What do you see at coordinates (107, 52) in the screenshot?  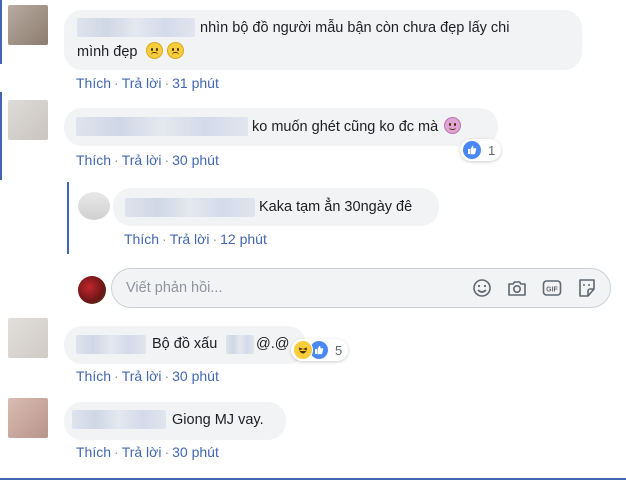 I see `comment-text: mình đẹp` at bounding box center [107, 52].